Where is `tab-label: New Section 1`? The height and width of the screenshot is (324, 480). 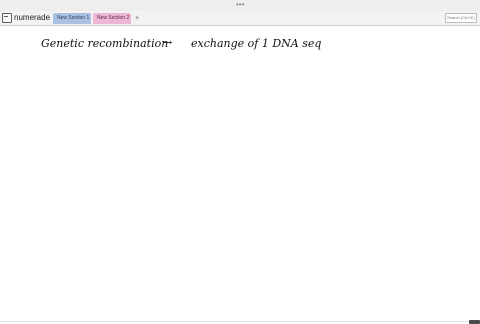 tab-label: New Section 1 is located at coordinates (73, 18).